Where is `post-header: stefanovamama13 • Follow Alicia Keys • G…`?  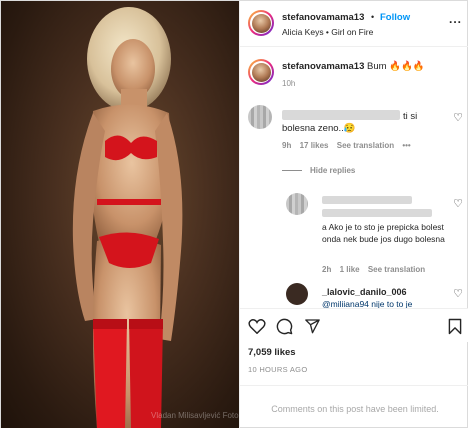 post-header: stefanovamama13 • Follow Alicia Keys • G… is located at coordinates (354, 24).